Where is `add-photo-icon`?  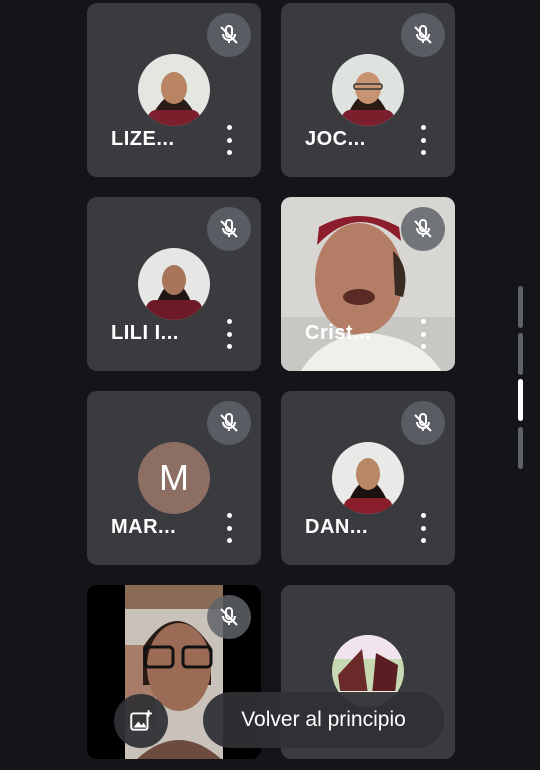 add-photo-icon is located at coordinates (141, 720).